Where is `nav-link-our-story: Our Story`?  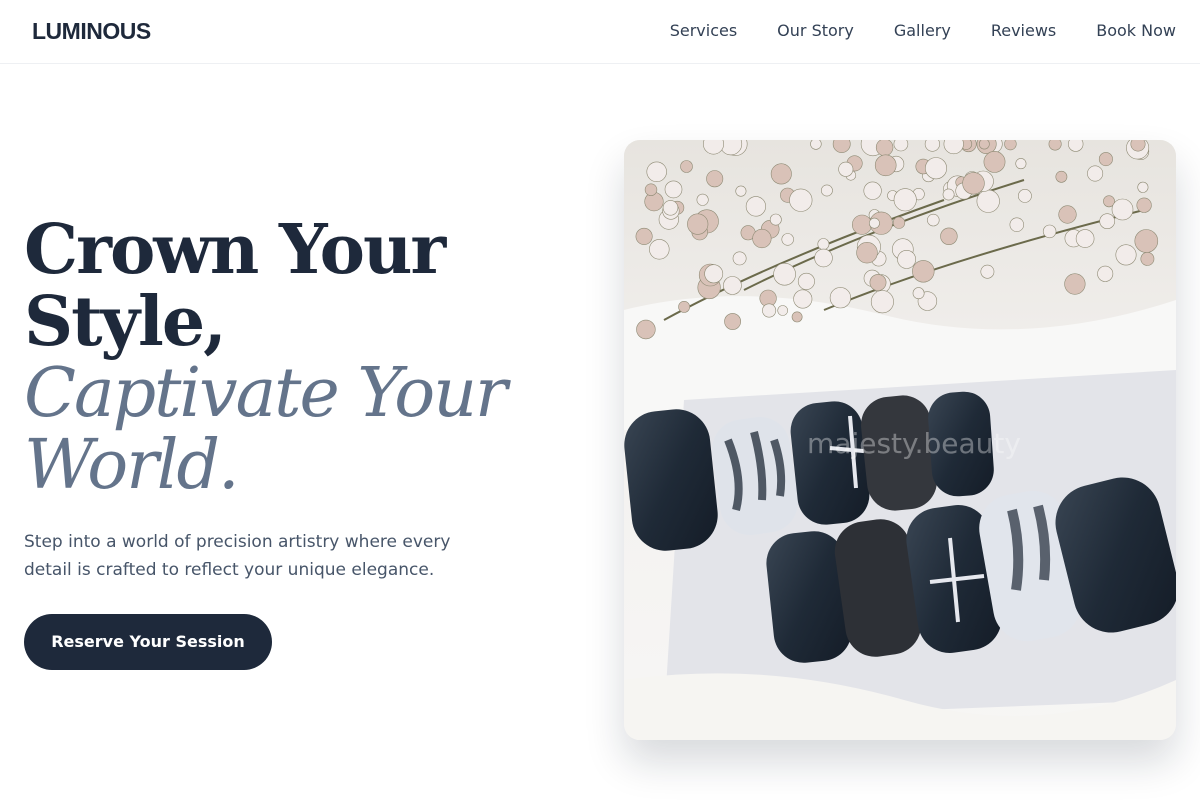
nav-link-our-story: Our Story is located at coordinates (815, 30).